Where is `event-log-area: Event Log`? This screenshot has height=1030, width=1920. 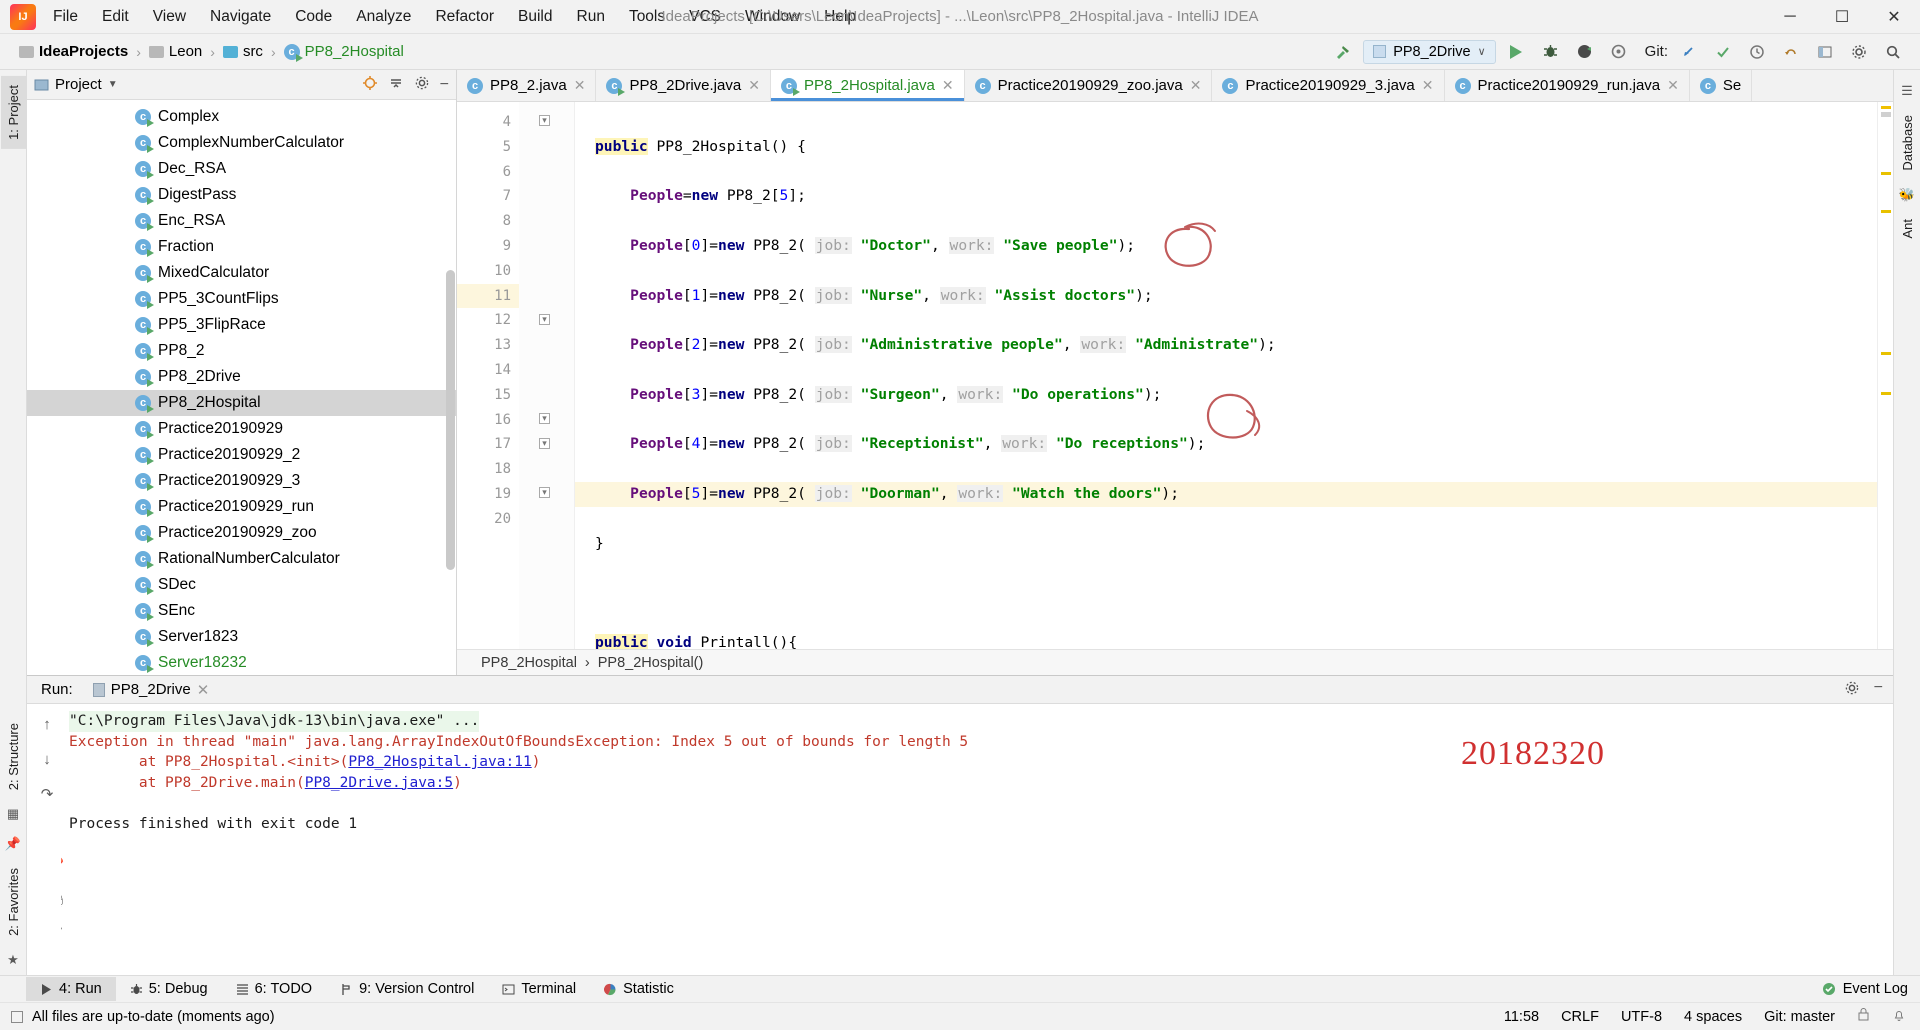 event-log-area: Event Log is located at coordinates (1871, 989).